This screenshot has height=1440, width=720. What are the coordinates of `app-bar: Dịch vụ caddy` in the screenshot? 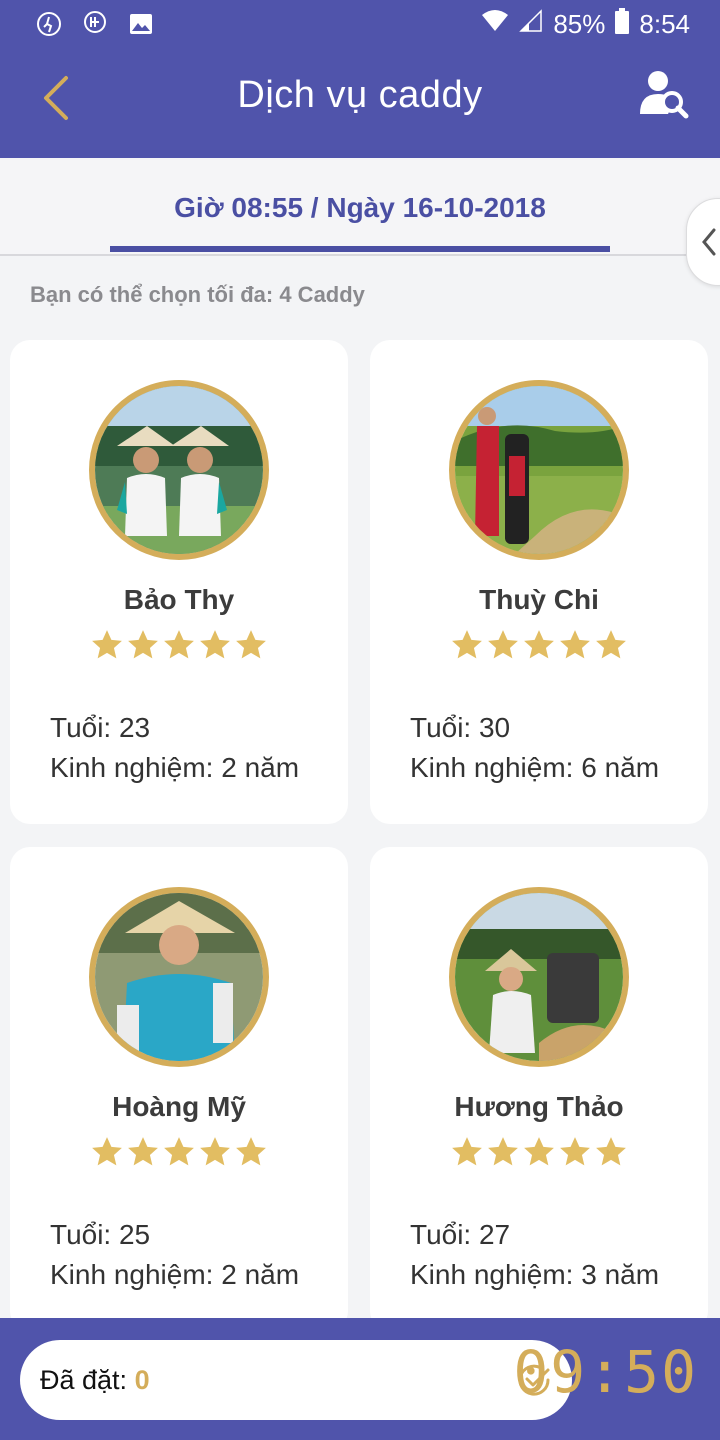 It's located at (360, 104).